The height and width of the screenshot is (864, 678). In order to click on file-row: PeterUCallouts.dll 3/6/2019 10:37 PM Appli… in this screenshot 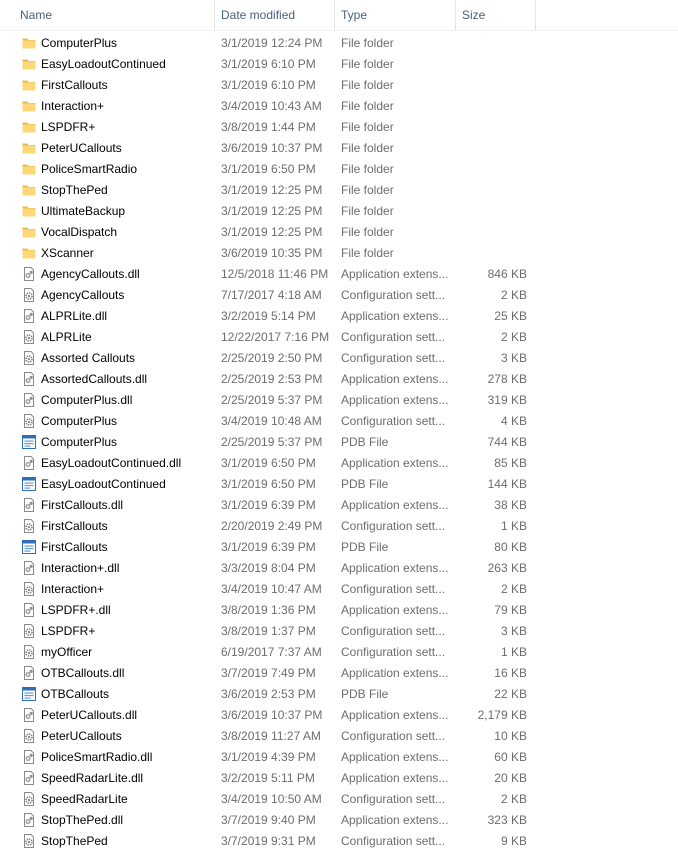, I will do `click(339, 715)`.